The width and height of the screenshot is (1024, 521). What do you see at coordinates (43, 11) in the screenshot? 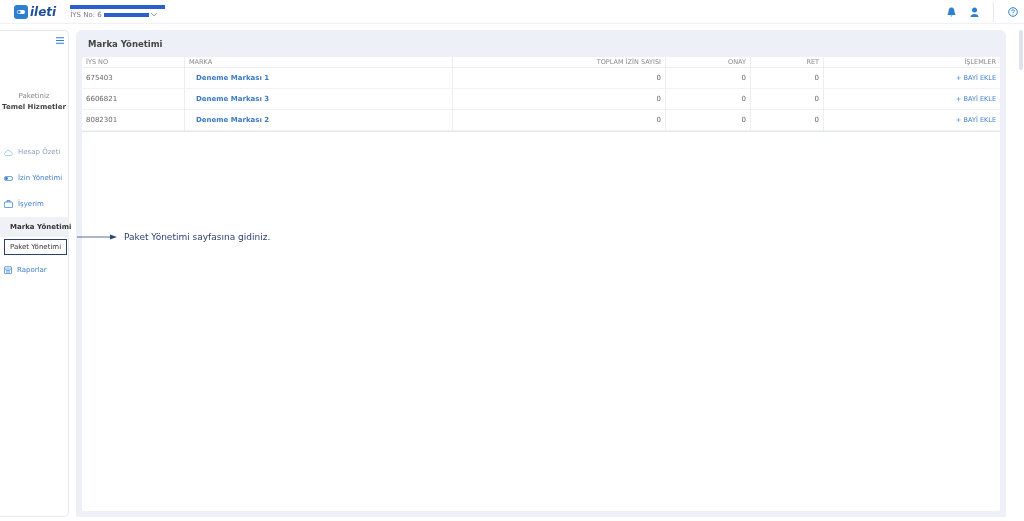
I see `logo-text: ileti` at bounding box center [43, 11].